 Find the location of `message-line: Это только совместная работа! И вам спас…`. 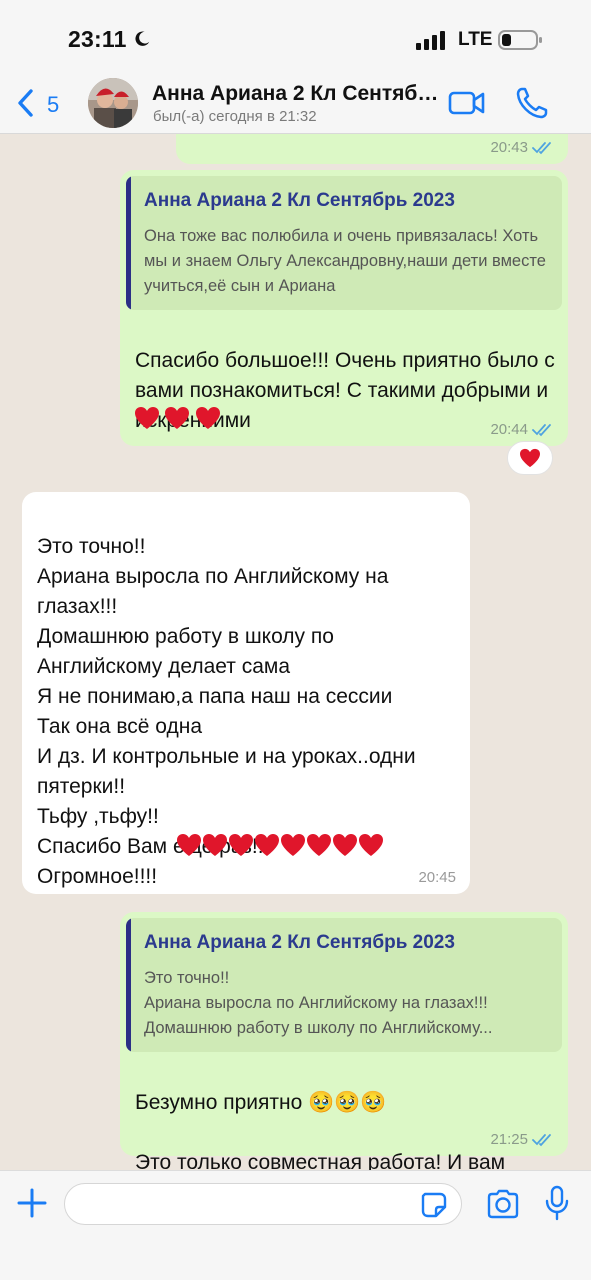

message-line: Это только совместная работа! И вам спас… is located at coordinates (320, 1160).